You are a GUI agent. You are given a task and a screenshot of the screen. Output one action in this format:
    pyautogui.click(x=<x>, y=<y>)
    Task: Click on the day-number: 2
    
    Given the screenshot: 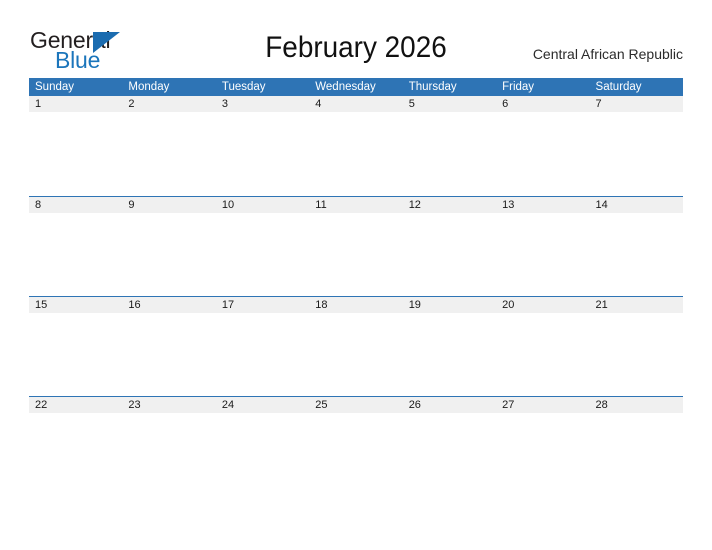 What is the action you would take?
    pyautogui.click(x=168, y=104)
    